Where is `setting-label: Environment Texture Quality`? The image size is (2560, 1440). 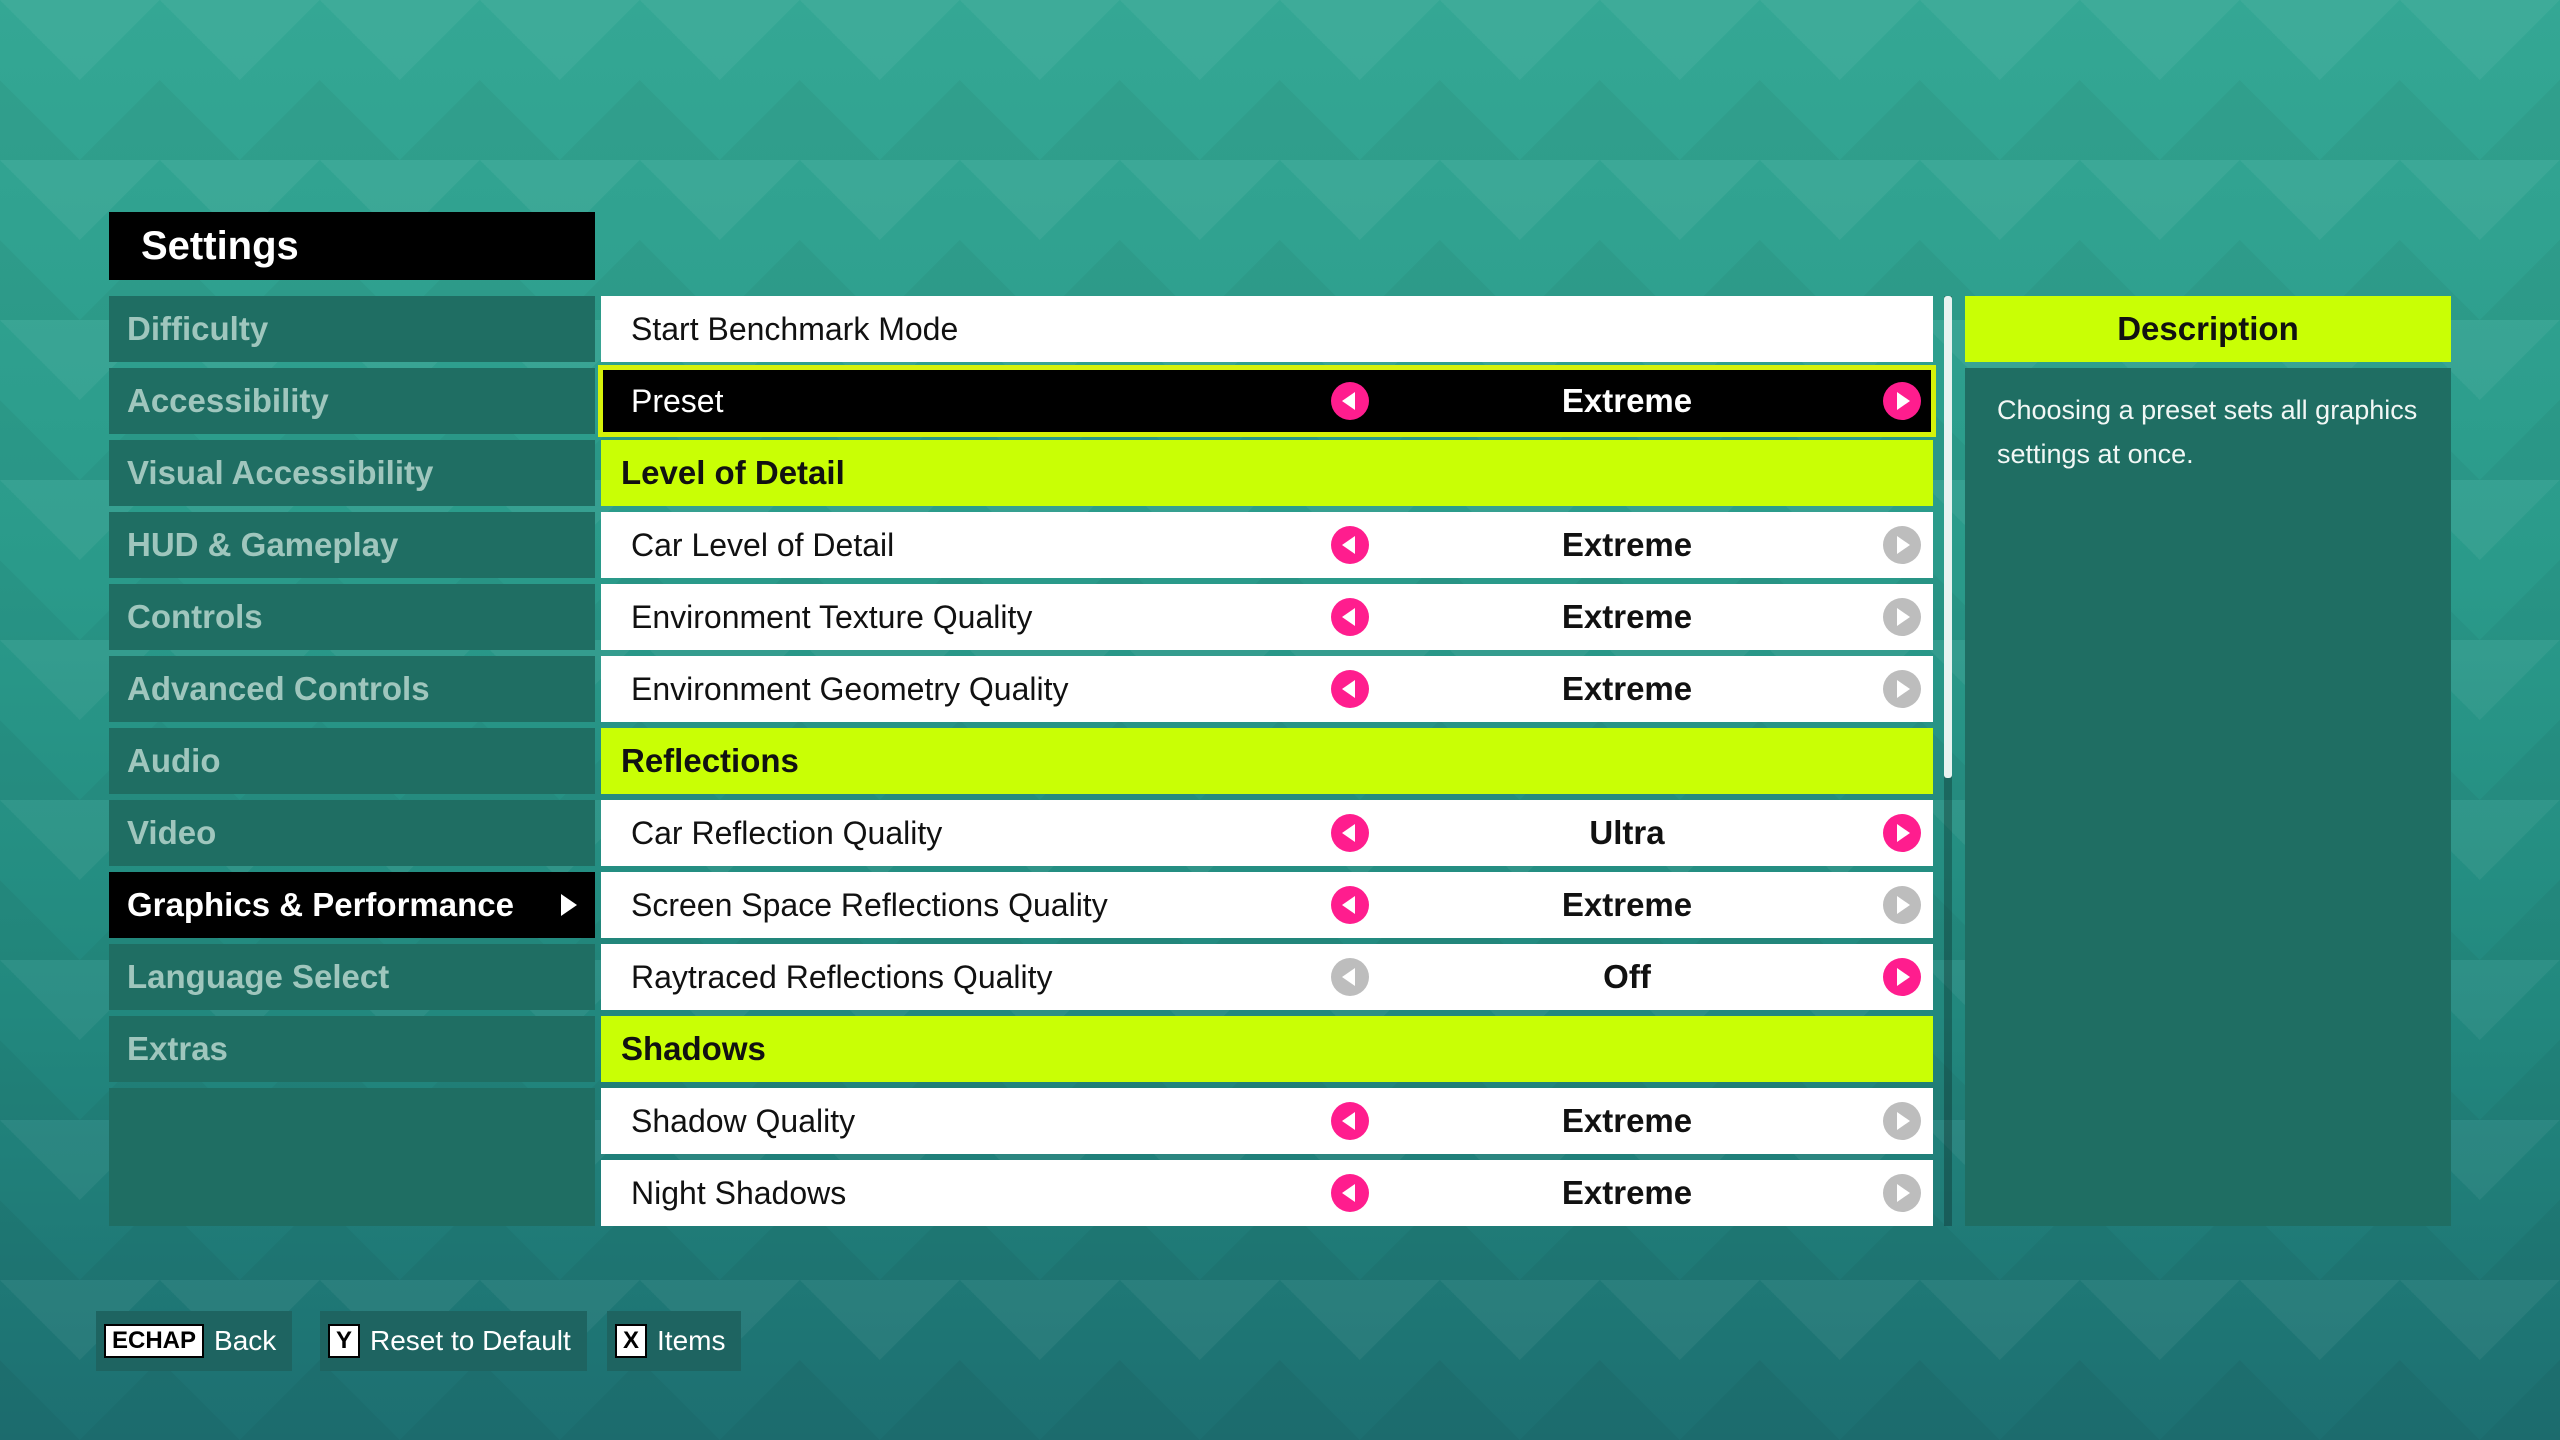 setting-label: Environment Texture Quality is located at coordinates (832, 616).